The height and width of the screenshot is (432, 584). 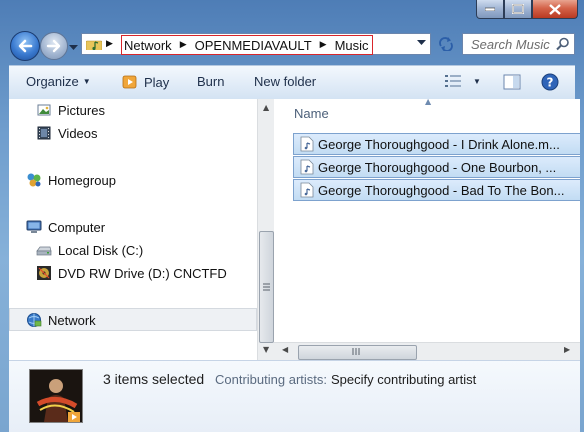 I want to click on sort-ascending-icon: ▲, so click(x=428, y=102).